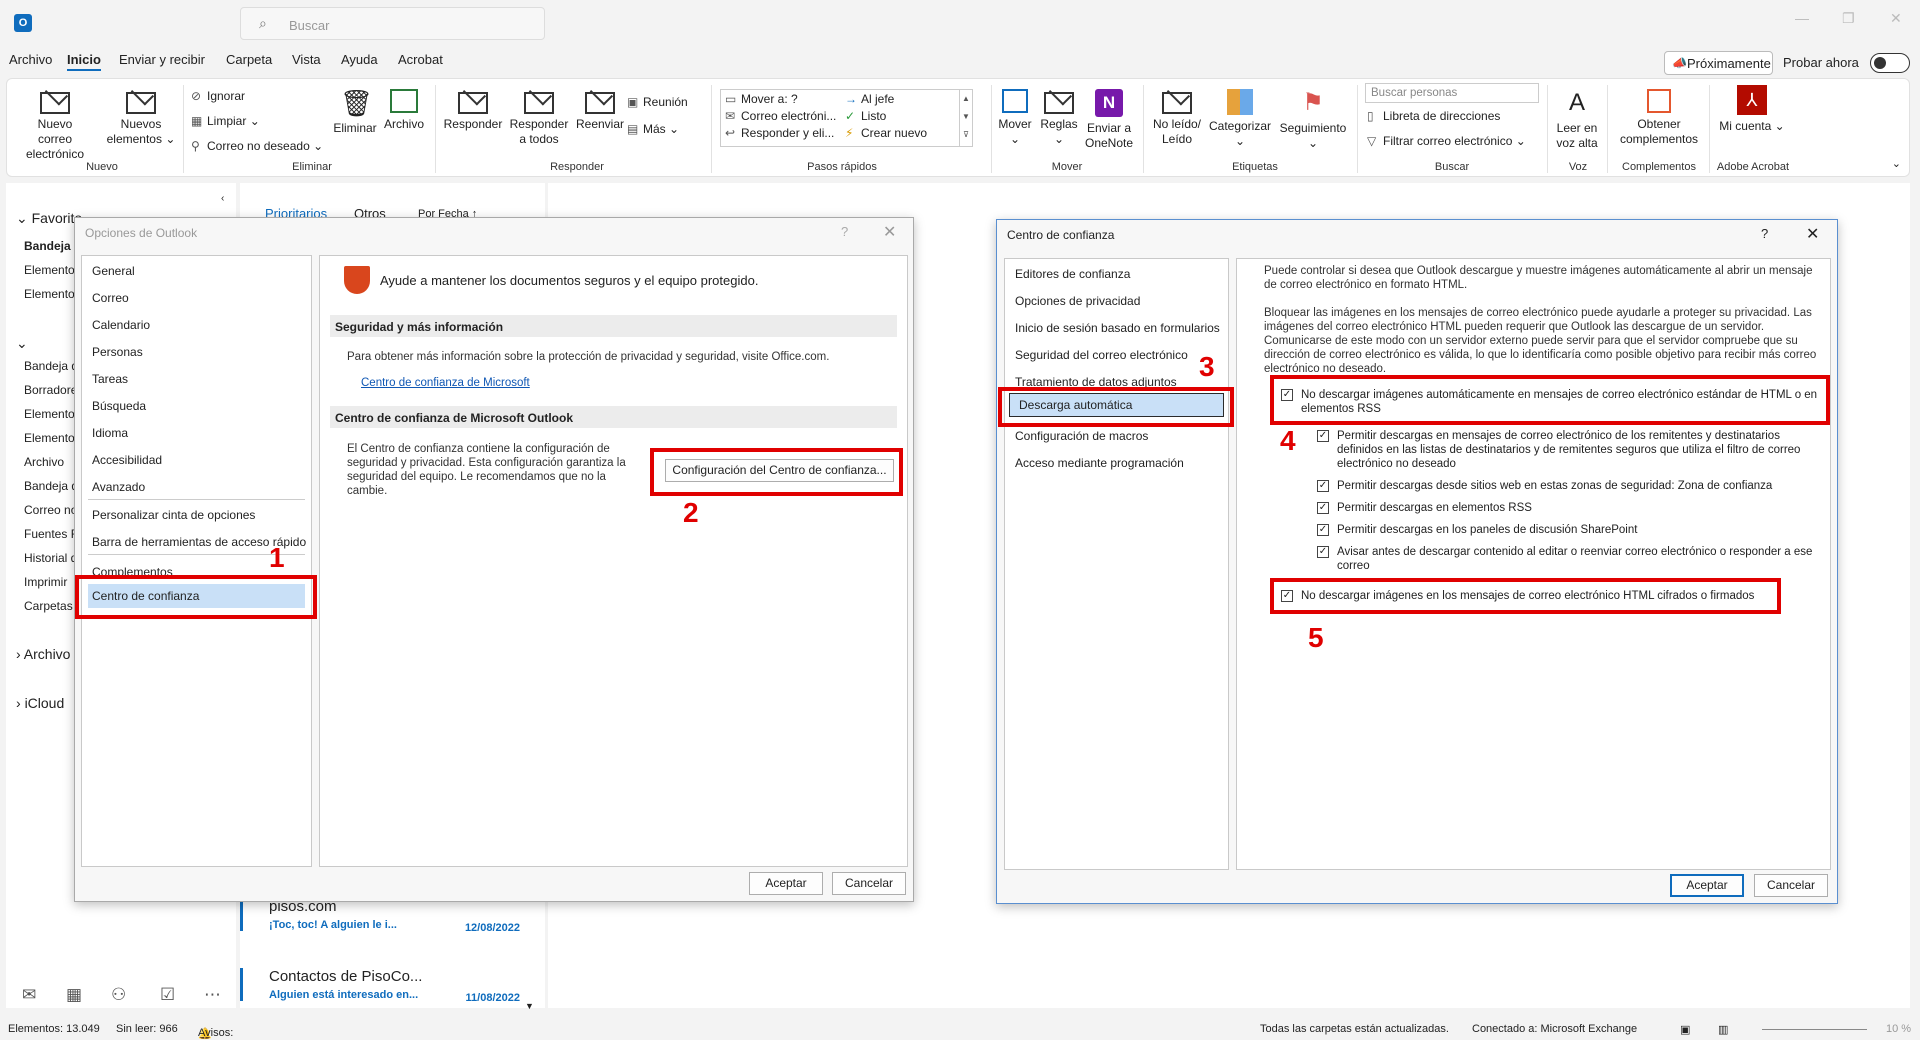 The width and height of the screenshot is (1920, 1040). I want to click on normal-view-icon: ▣, so click(1685, 1029).